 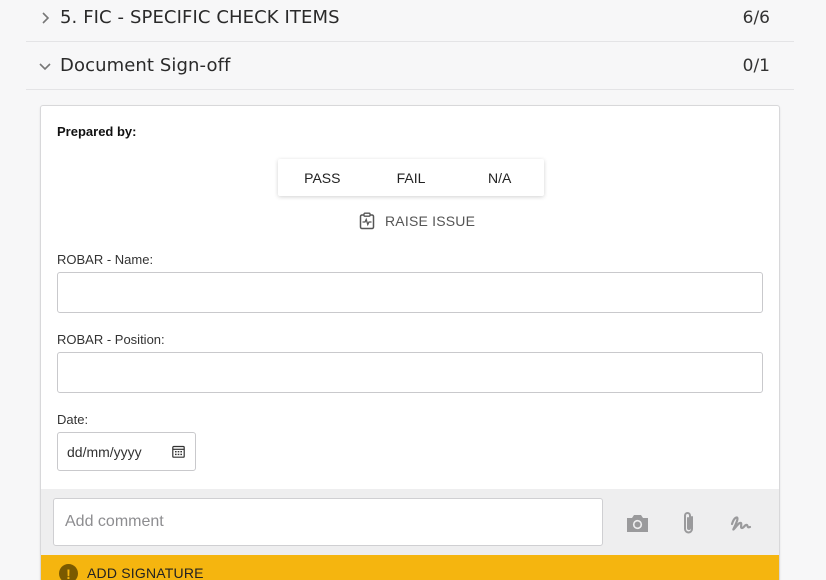 What do you see at coordinates (328, 522) in the screenshot?
I see `comment-input: Add comment` at bounding box center [328, 522].